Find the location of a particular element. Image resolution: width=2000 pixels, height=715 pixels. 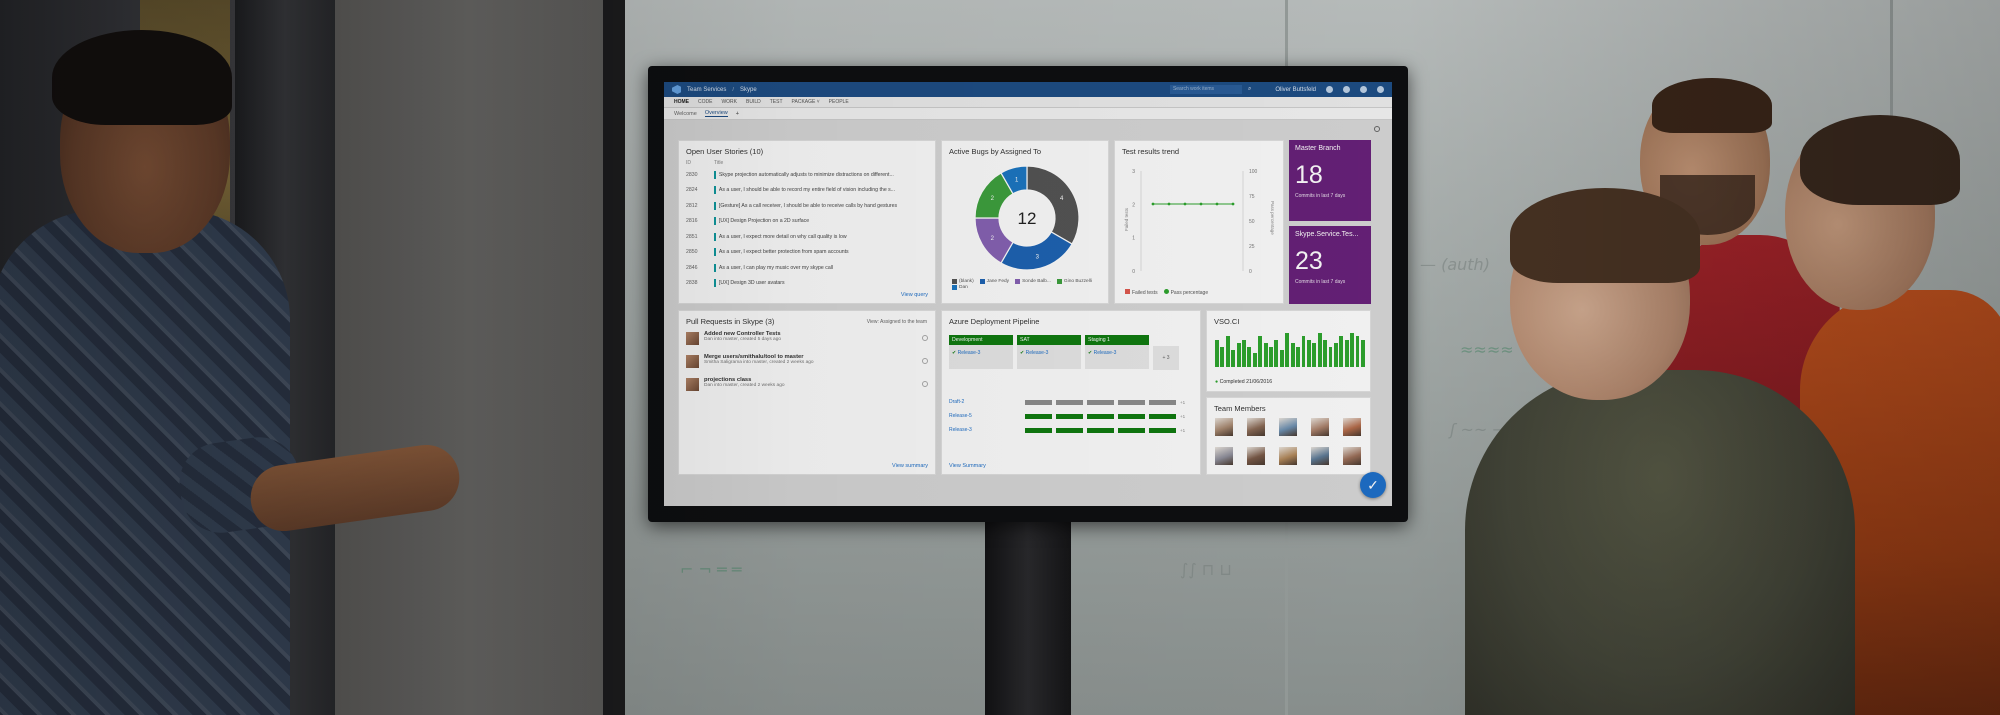

user-name: Oliver Buttsfeld is located at coordinates (1295, 90).